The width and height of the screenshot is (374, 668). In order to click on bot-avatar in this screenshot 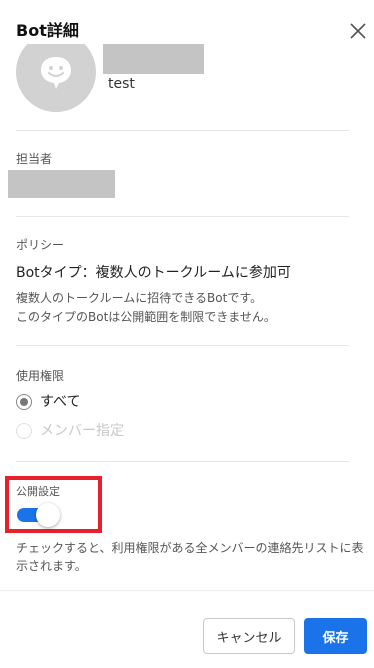, I will do `click(56, 78)`.